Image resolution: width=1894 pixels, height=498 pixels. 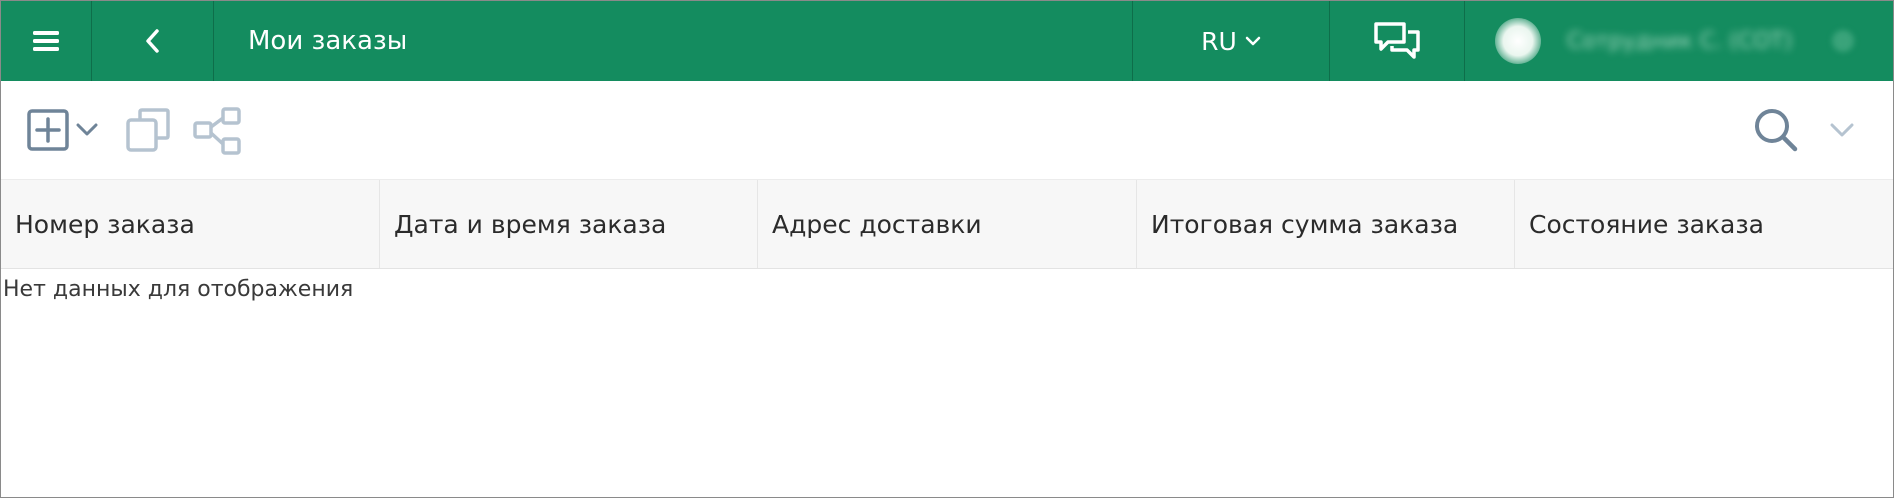 What do you see at coordinates (190, 224) in the screenshot?
I see `column-header-order-number: Номер заказа` at bounding box center [190, 224].